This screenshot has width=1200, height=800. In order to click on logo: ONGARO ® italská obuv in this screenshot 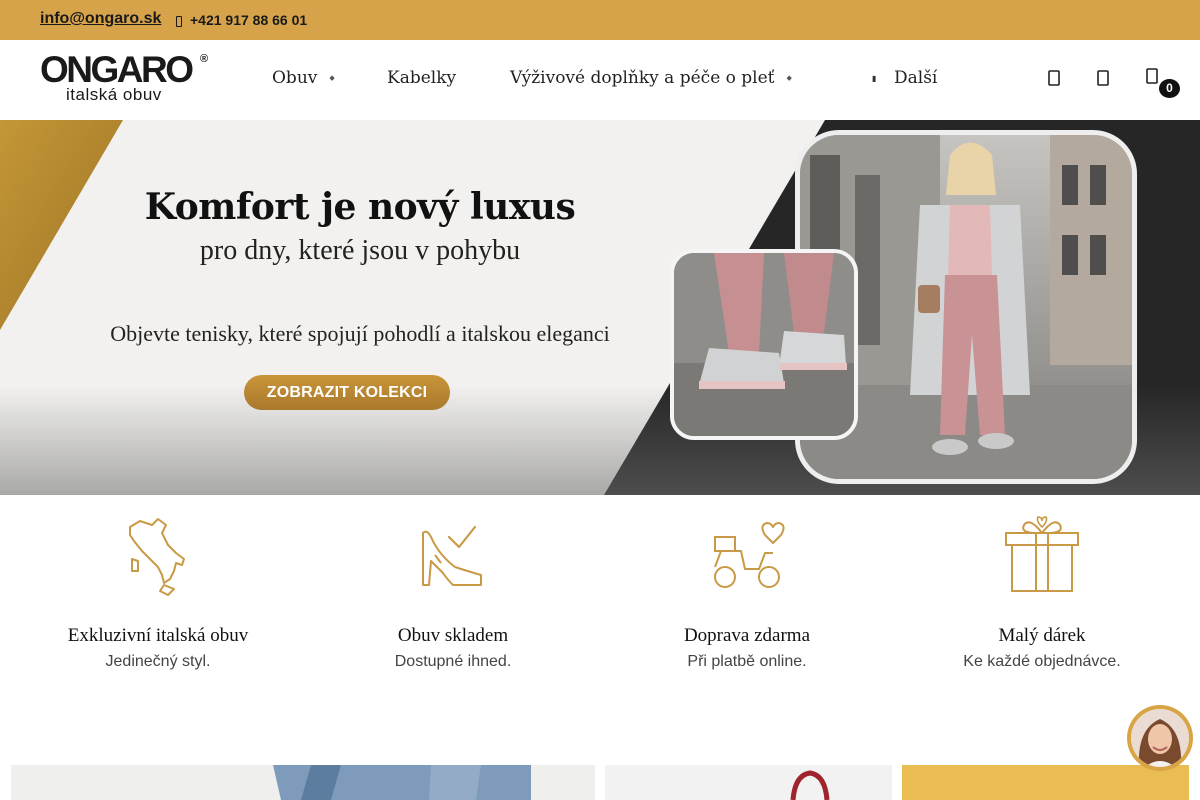, I will do `click(126, 76)`.